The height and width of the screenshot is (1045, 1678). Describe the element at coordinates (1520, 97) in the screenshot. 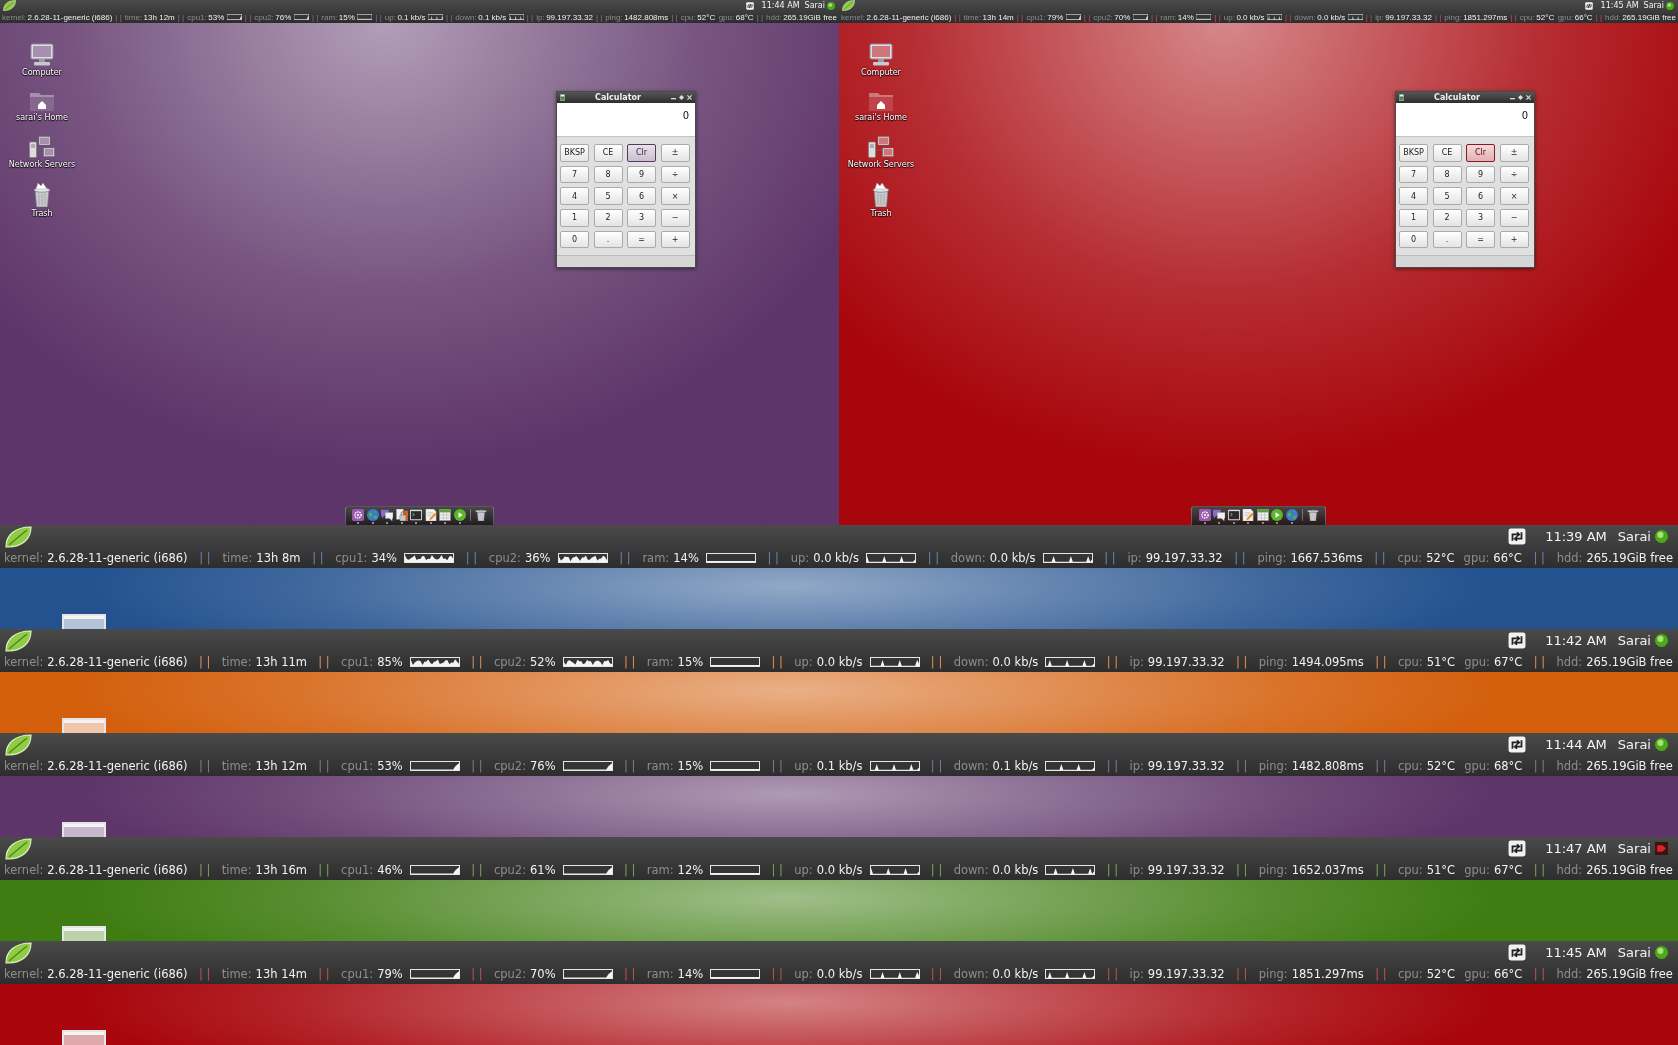

I see `maximize-icon` at that location.